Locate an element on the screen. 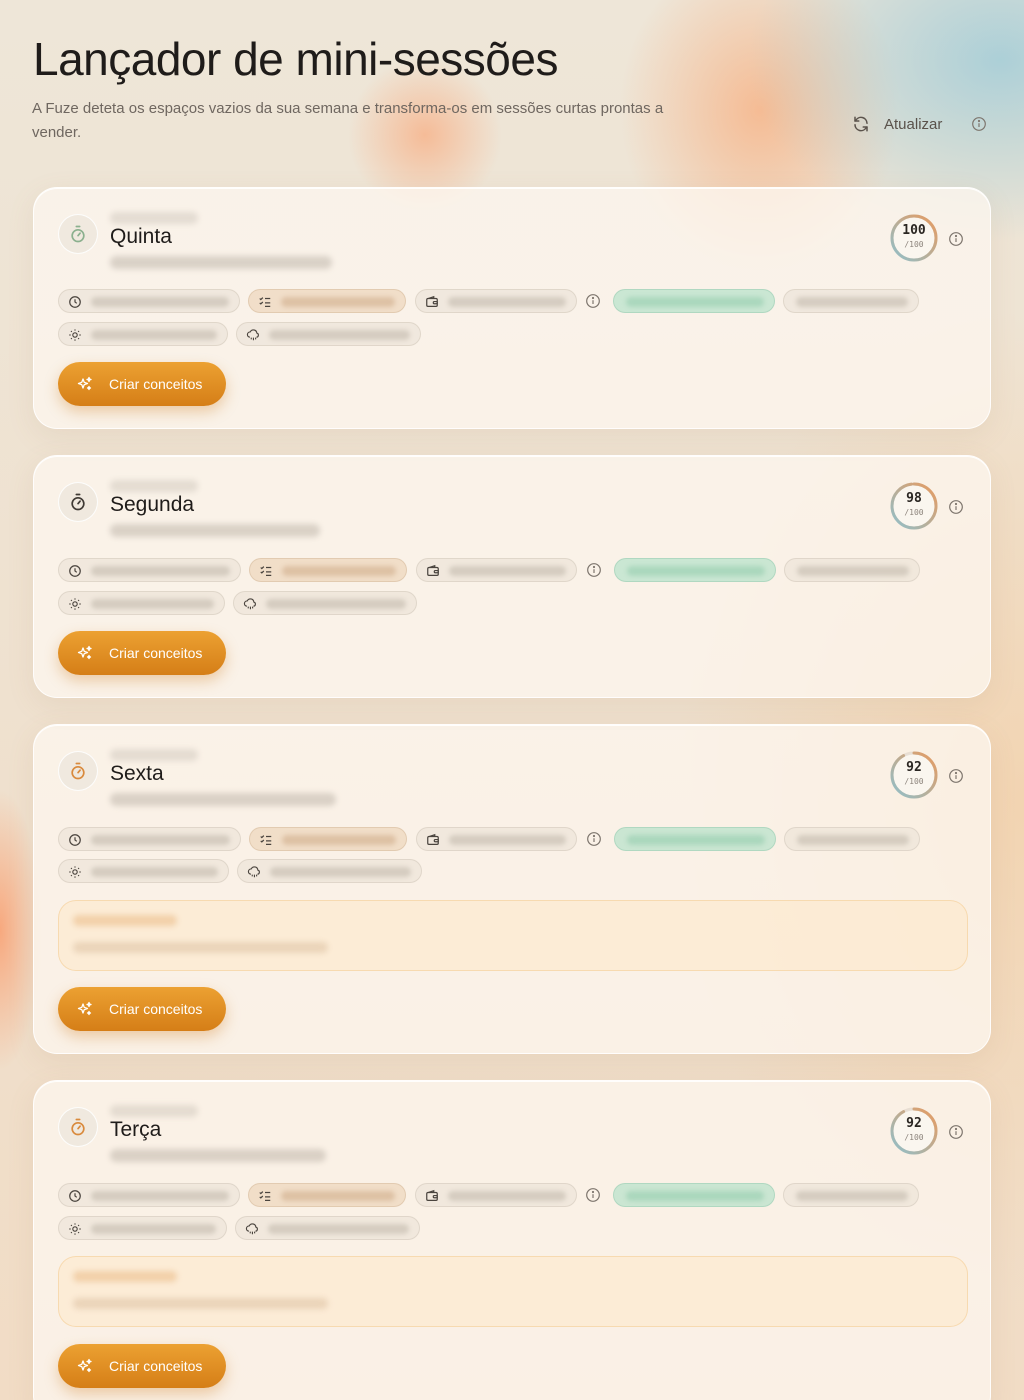 The width and height of the screenshot is (1024, 1400). score-value: 100 is located at coordinates (914, 230).